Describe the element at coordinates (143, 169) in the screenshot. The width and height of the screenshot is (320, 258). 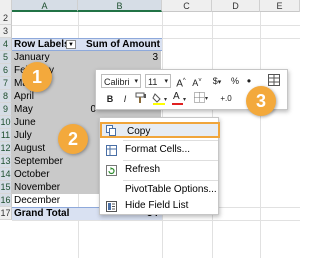
I see `menu-item-refresh-label: Refresh` at that location.